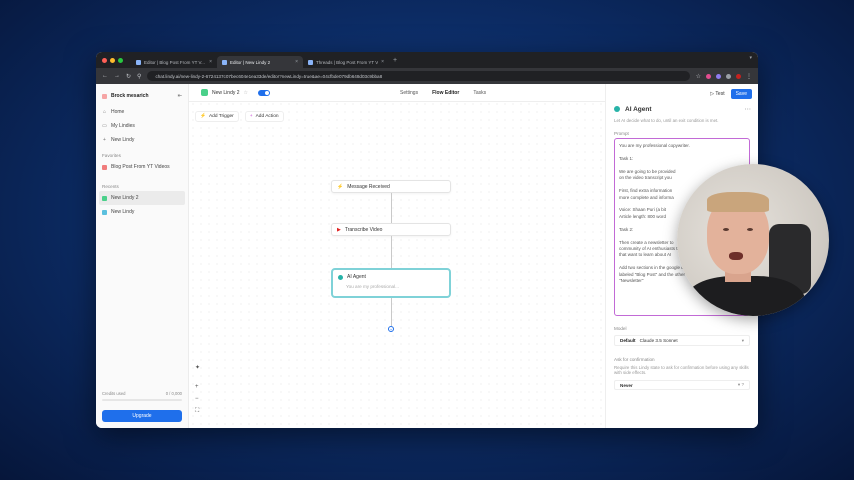 The image size is (854, 480). Describe the element at coordinates (658, 340) in the screenshot. I see `model-value: Claude 3.5 Sonnet` at that location.